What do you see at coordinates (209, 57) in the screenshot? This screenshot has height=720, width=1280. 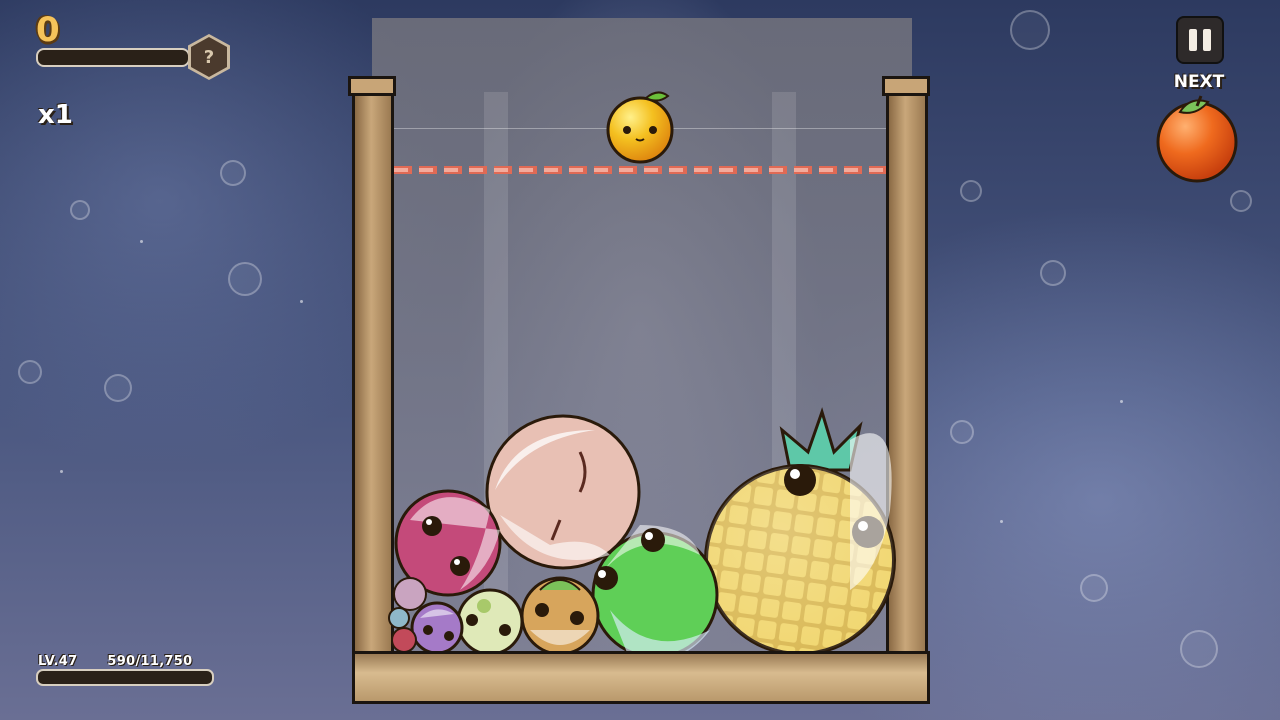 I see `evolution-badge-label: ?` at bounding box center [209, 57].